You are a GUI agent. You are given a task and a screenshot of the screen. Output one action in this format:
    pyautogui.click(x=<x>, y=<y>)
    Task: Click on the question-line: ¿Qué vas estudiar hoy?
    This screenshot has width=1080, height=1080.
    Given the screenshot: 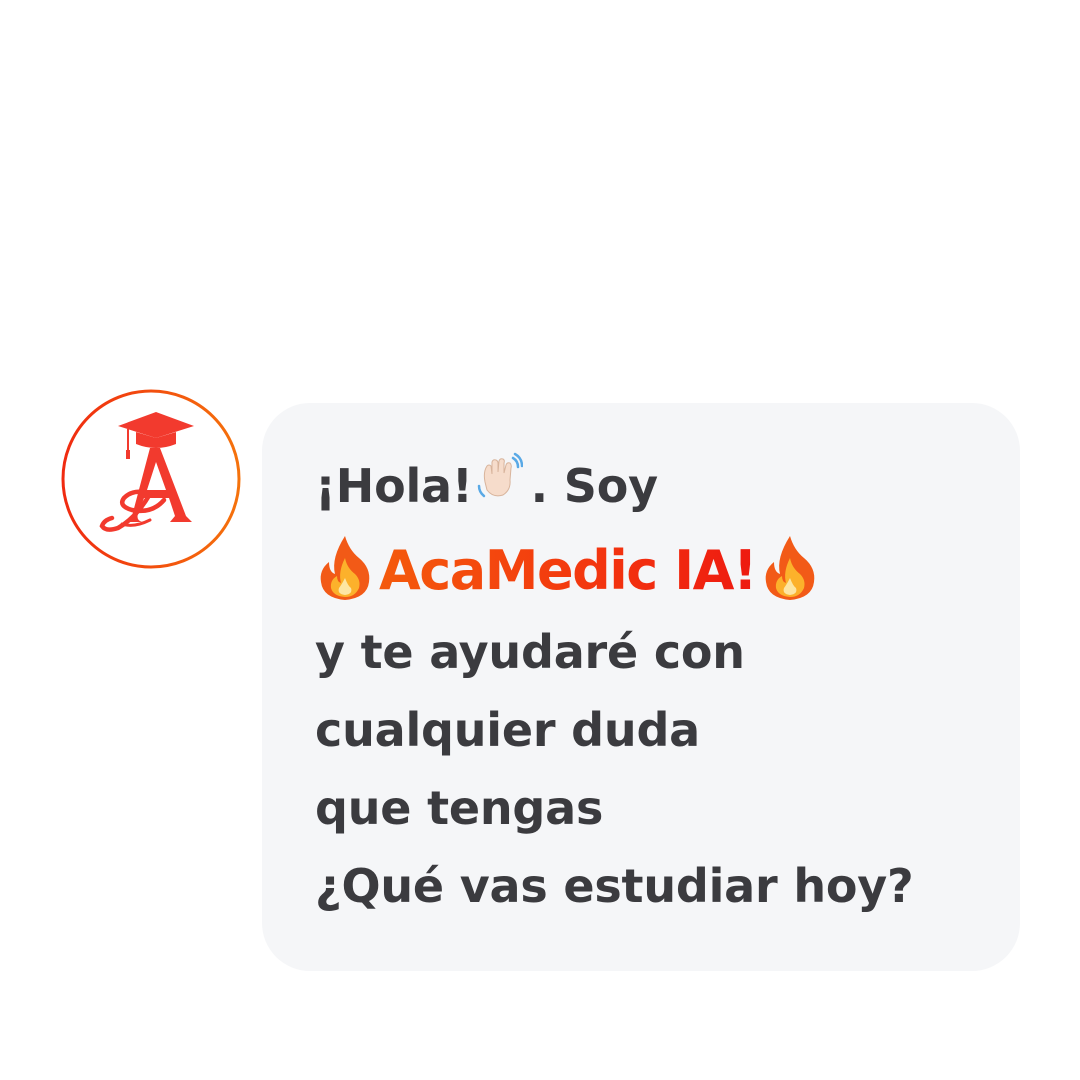 What is the action you would take?
    pyautogui.click(x=614, y=885)
    